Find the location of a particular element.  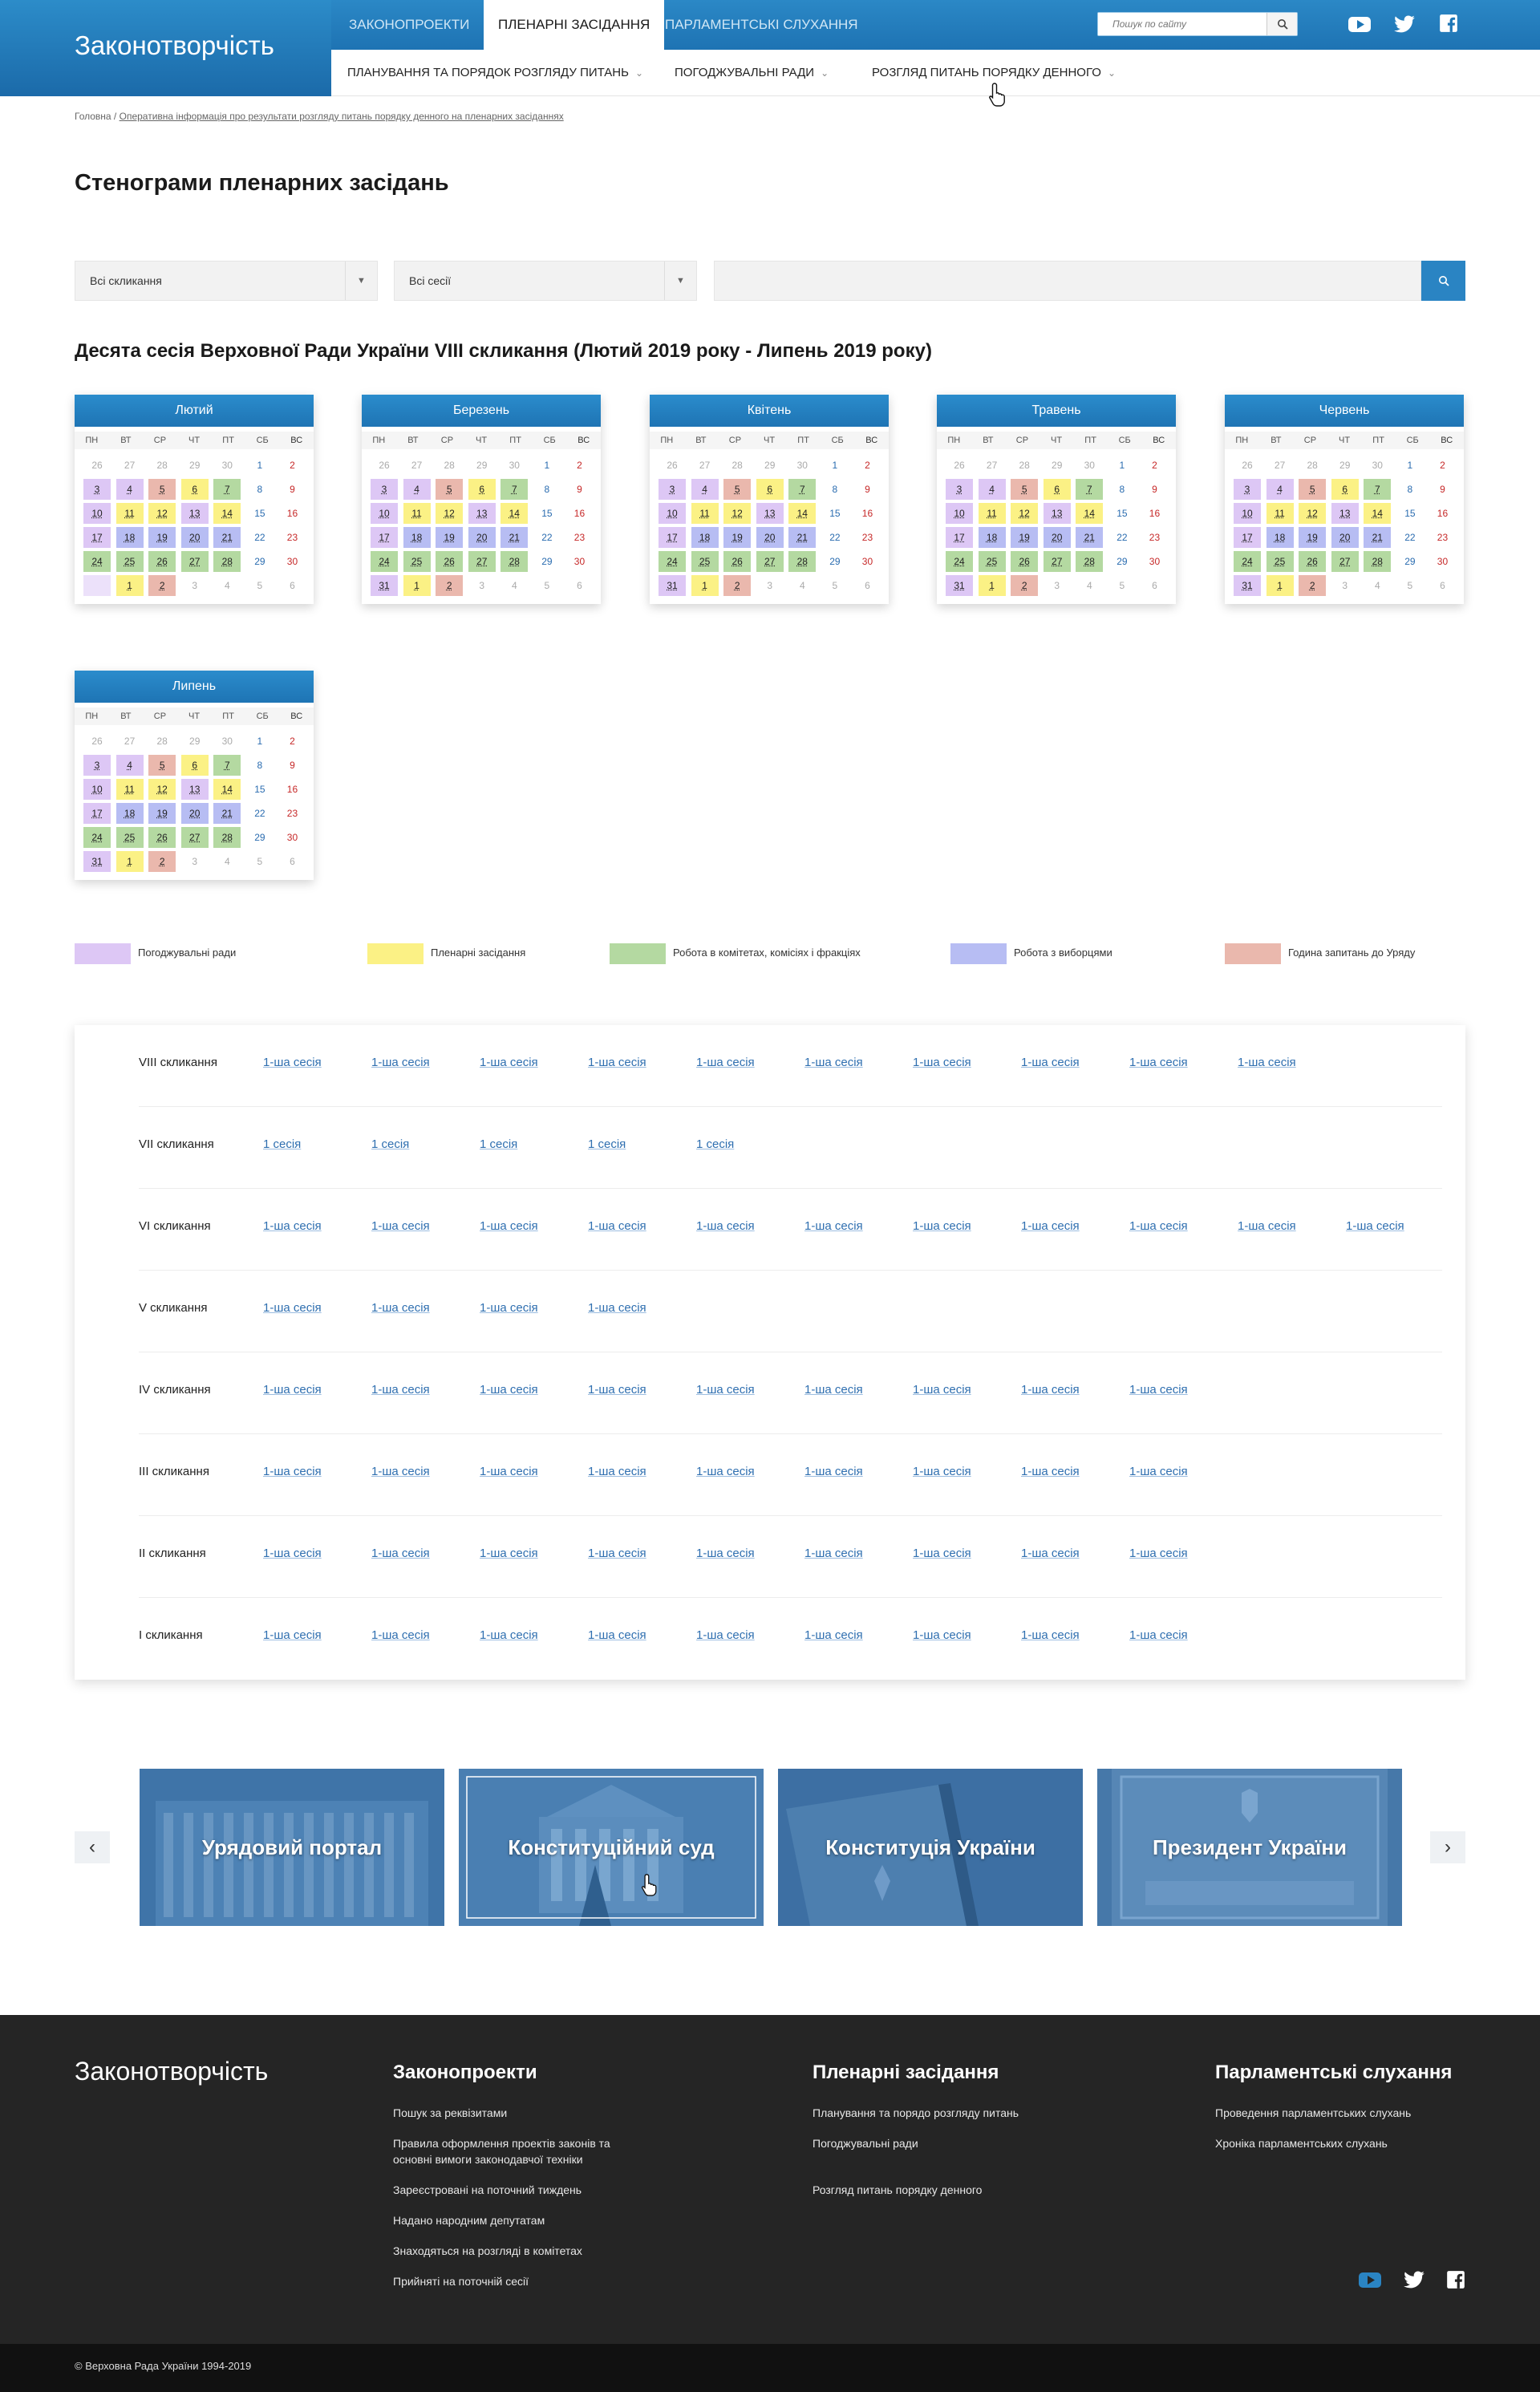

tab-parliamentary-hearings: Парламентські слухання is located at coordinates (761, 25).